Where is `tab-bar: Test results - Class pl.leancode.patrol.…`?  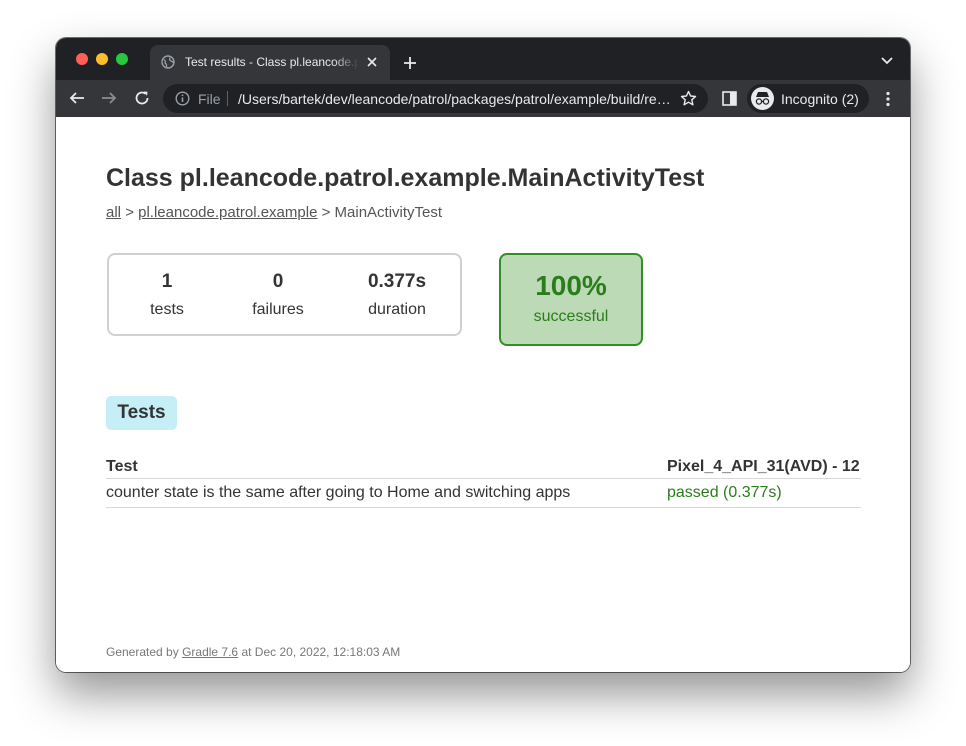 tab-bar: Test results - Class pl.leancode.patrol.… is located at coordinates (483, 59).